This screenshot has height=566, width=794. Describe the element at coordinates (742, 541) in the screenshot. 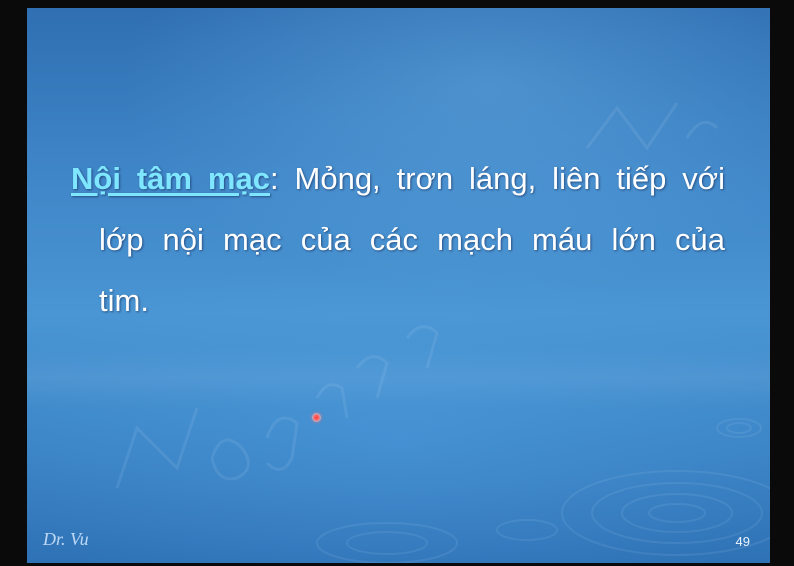

I see `slide-page-number: 49` at that location.